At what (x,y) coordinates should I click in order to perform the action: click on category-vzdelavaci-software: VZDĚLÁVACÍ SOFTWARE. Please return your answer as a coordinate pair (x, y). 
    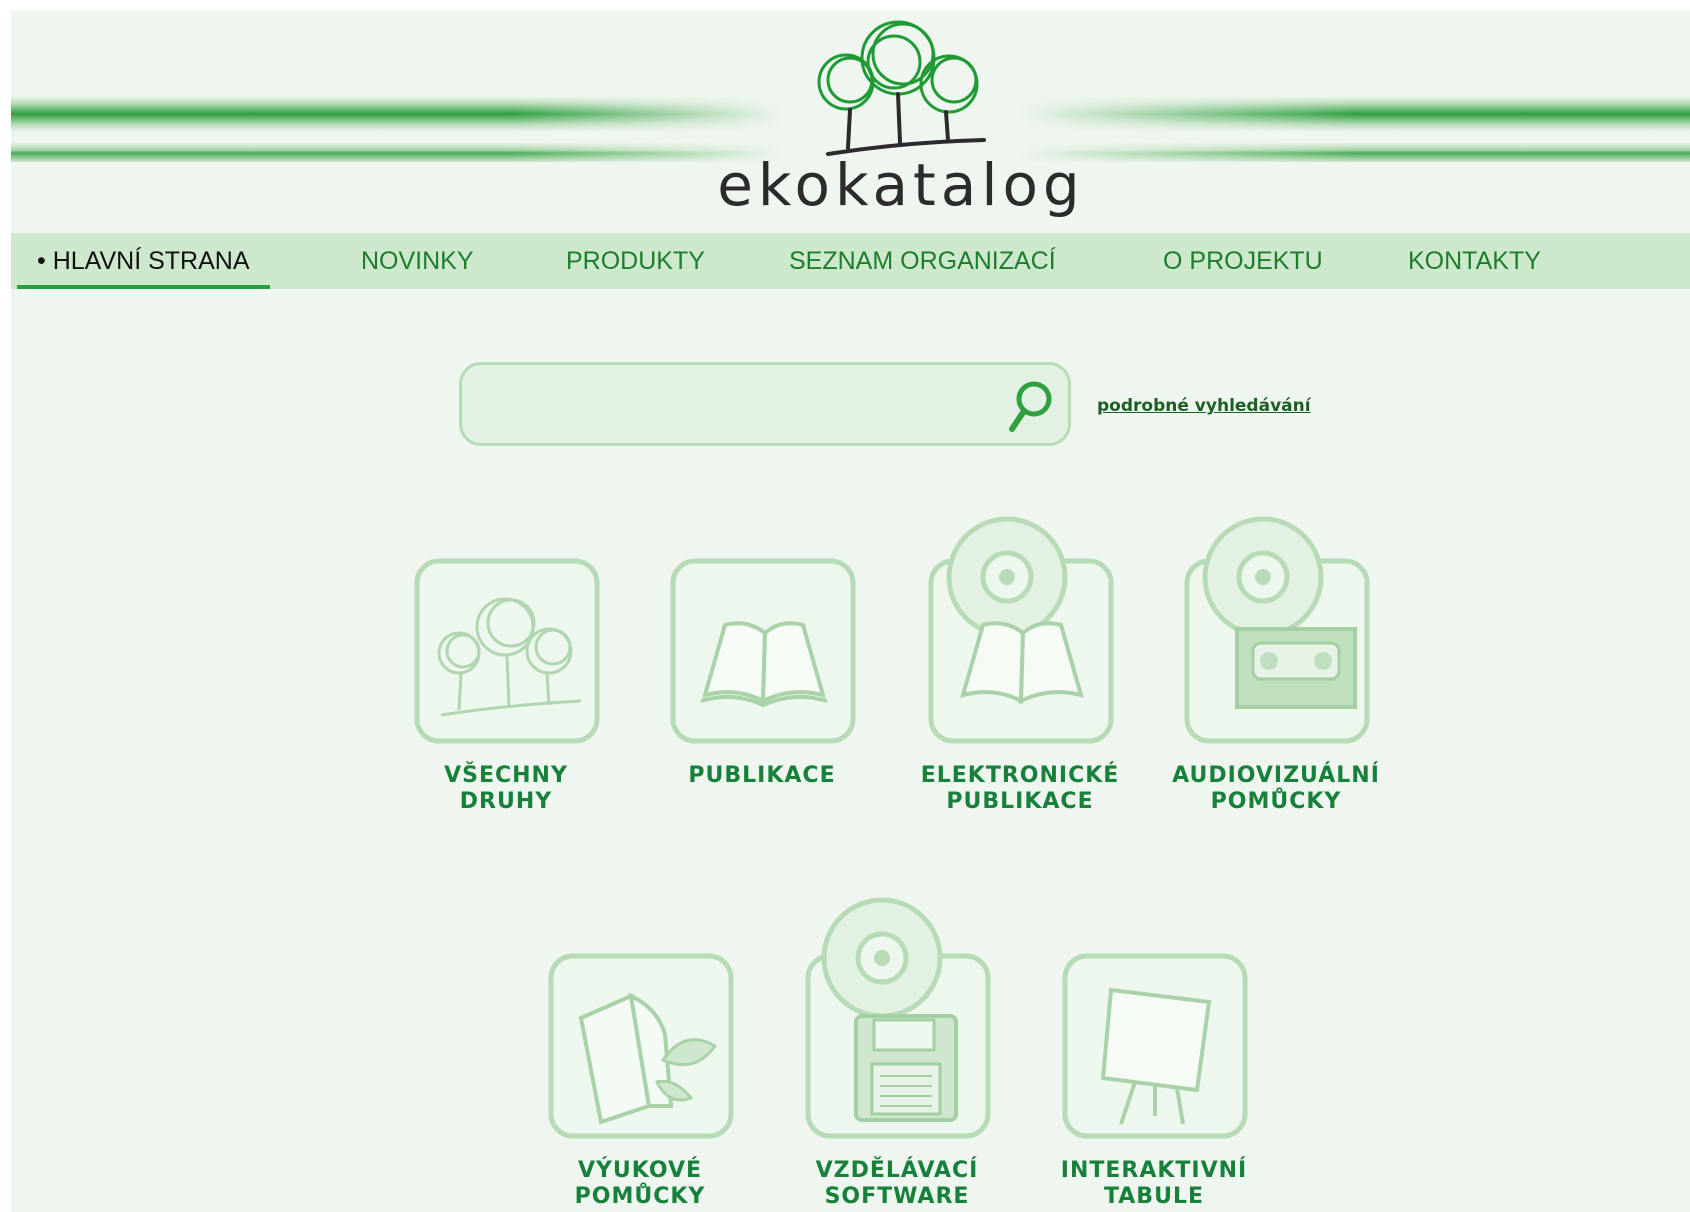
    Looking at the image, I should click on (887, 1053).